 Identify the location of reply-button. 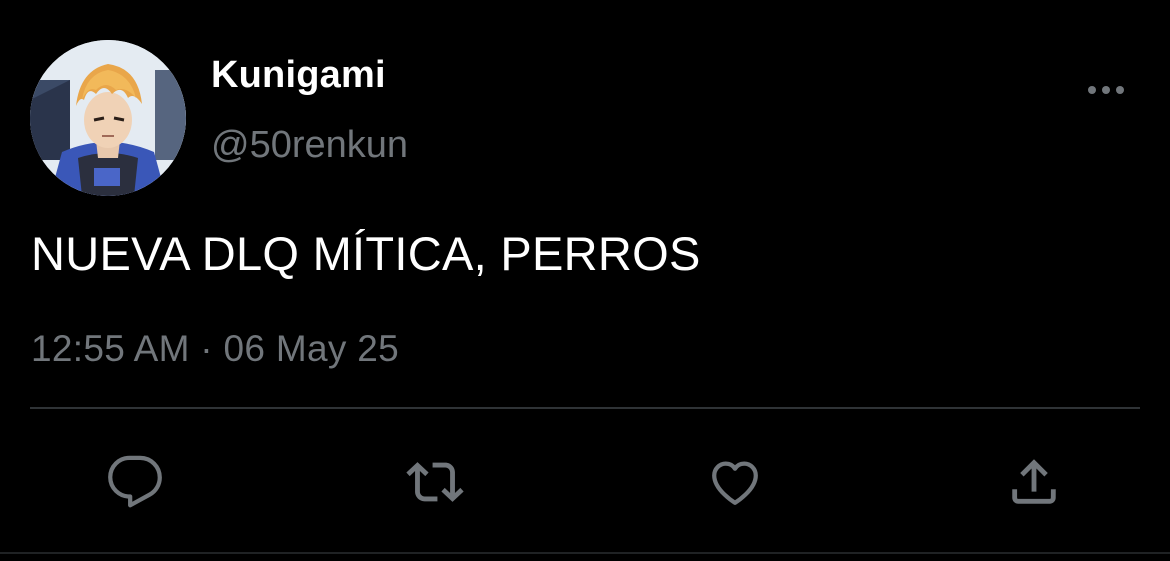
(135, 482).